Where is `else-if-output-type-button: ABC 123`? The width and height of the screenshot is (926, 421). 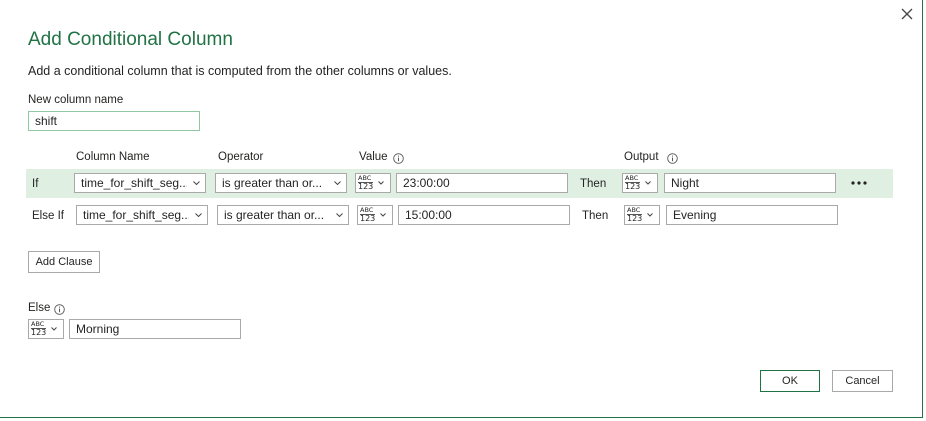 else-if-output-type-button: ABC 123 is located at coordinates (642, 215).